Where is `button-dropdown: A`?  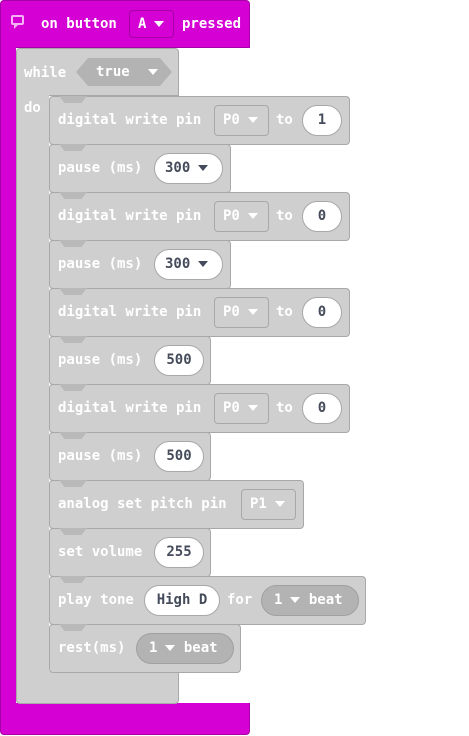
button-dropdown: A is located at coordinates (151, 24).